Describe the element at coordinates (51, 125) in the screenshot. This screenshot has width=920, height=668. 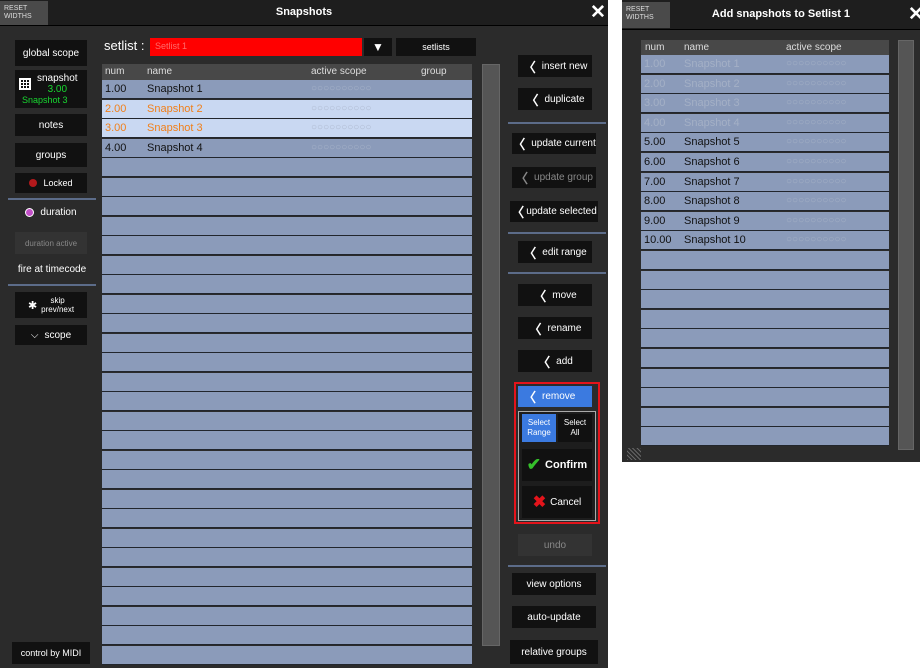
I see `notes-button: notes` at that location.